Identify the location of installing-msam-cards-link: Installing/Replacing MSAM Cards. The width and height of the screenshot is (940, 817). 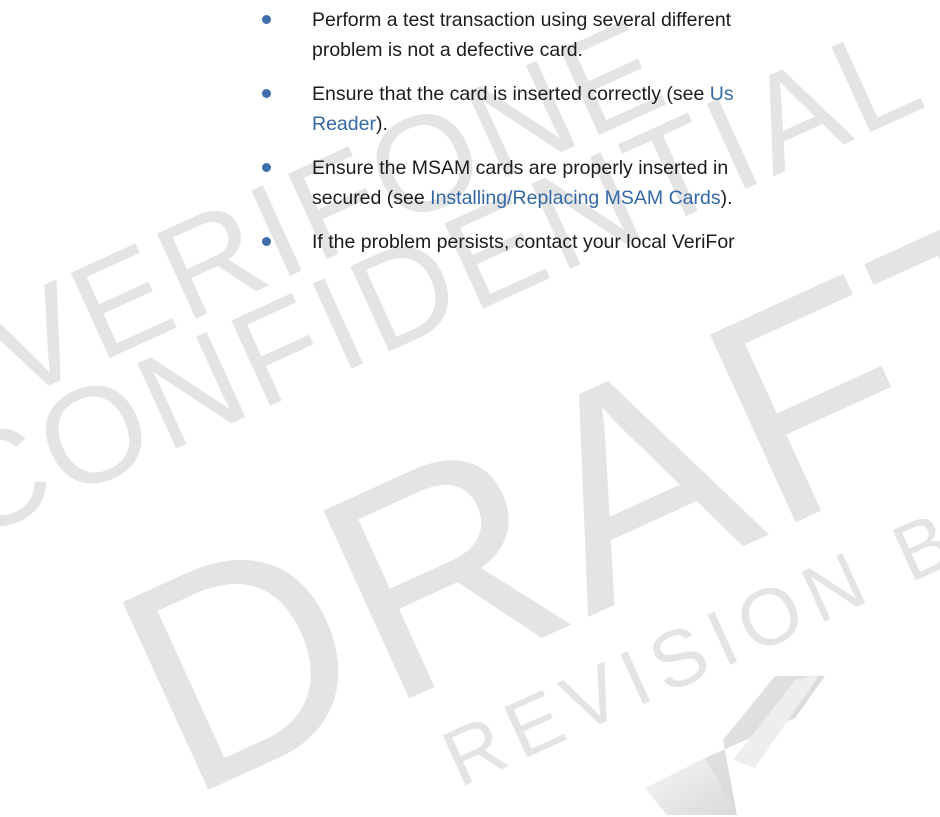
(575, 198).